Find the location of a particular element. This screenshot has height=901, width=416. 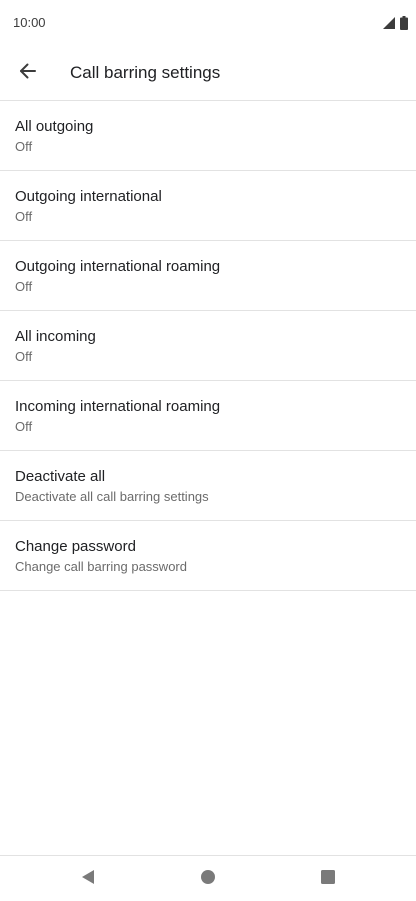

nav-recents-icon is located at coordinates (328, 879).